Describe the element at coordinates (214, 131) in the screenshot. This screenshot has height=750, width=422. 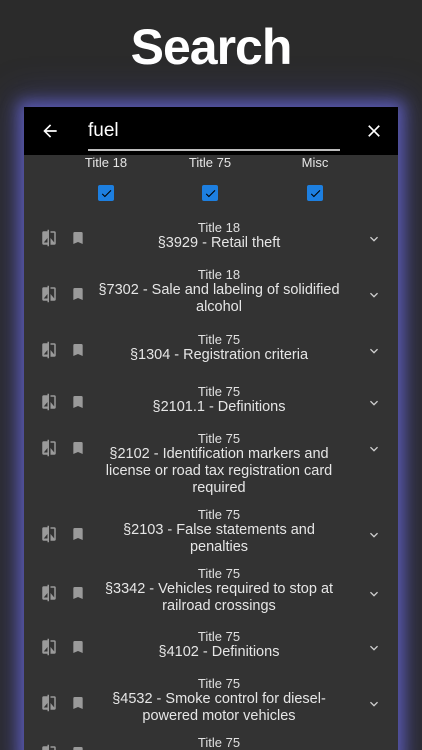
I see `search-input` at that location.